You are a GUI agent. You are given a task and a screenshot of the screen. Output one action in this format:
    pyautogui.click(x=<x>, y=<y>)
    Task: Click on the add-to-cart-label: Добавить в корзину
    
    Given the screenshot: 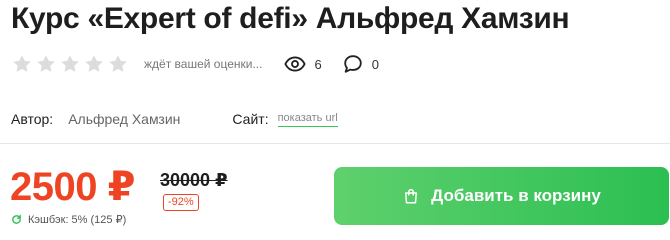 What is the action you would take?
    pyautogui.click(x=516, y=195)
    